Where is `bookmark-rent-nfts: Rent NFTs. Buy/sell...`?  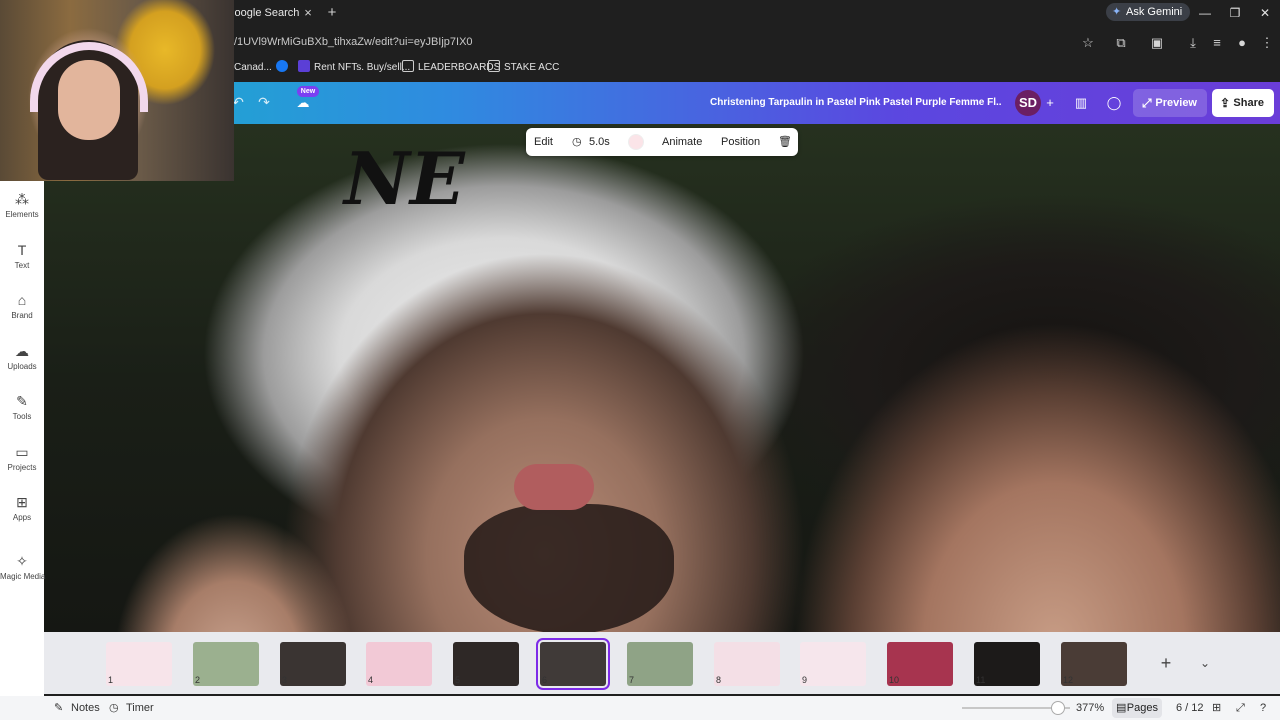 bookmark-rent-nfts: Rent NFTs. Buy/sell... is located at coordinates (354, 68).